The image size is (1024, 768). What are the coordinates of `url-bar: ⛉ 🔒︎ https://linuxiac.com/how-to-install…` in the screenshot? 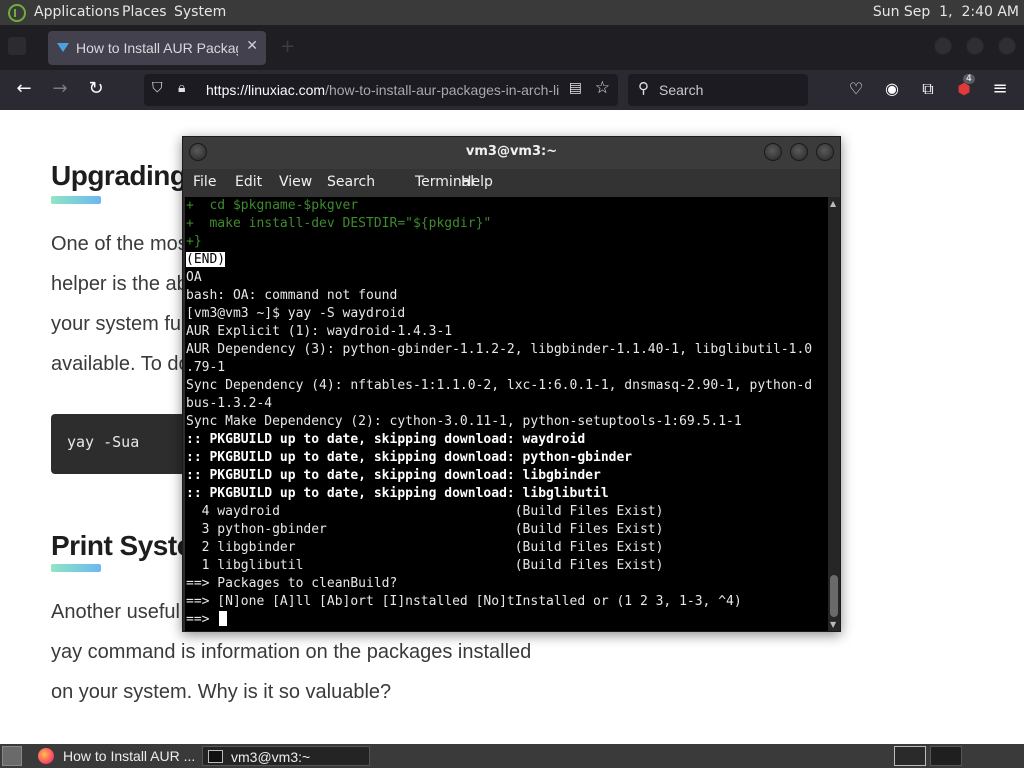 It's located at (381, 90).